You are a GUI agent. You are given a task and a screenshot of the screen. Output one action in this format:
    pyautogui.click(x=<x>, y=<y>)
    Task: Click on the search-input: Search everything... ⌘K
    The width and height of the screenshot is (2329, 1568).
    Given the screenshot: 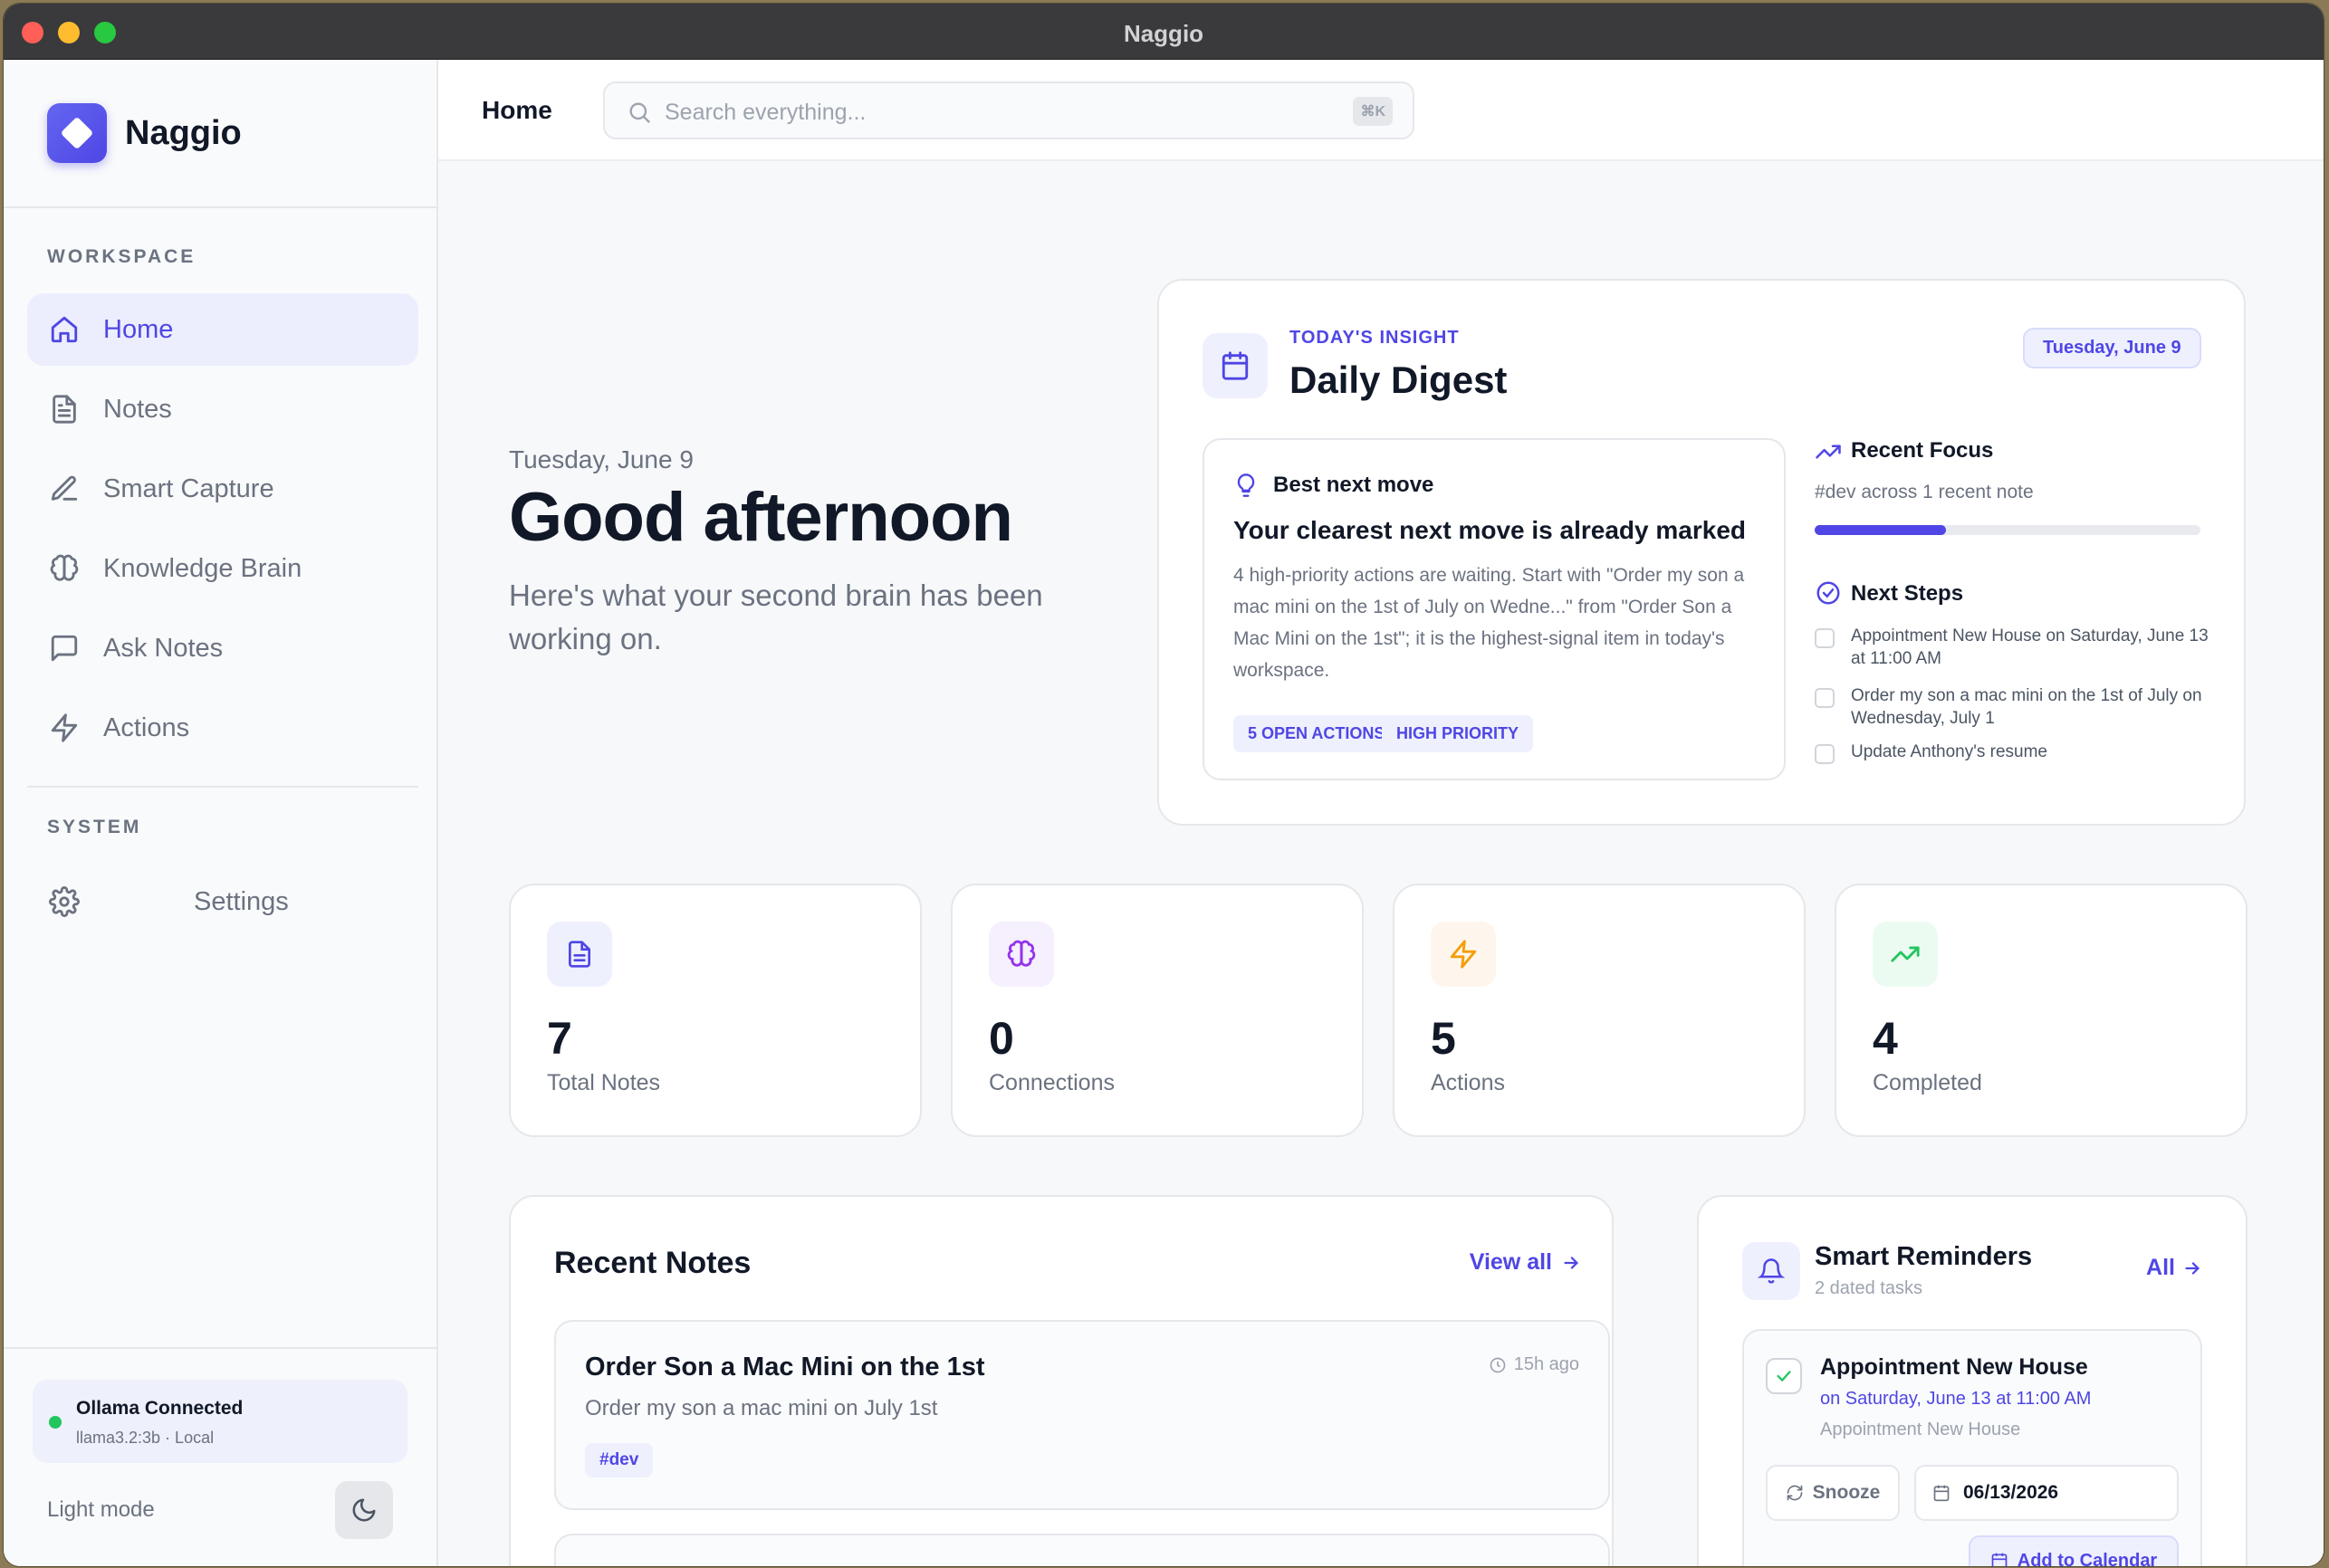 What is the action you would take?
    pyautogui.click(x=1009, y=110)
    